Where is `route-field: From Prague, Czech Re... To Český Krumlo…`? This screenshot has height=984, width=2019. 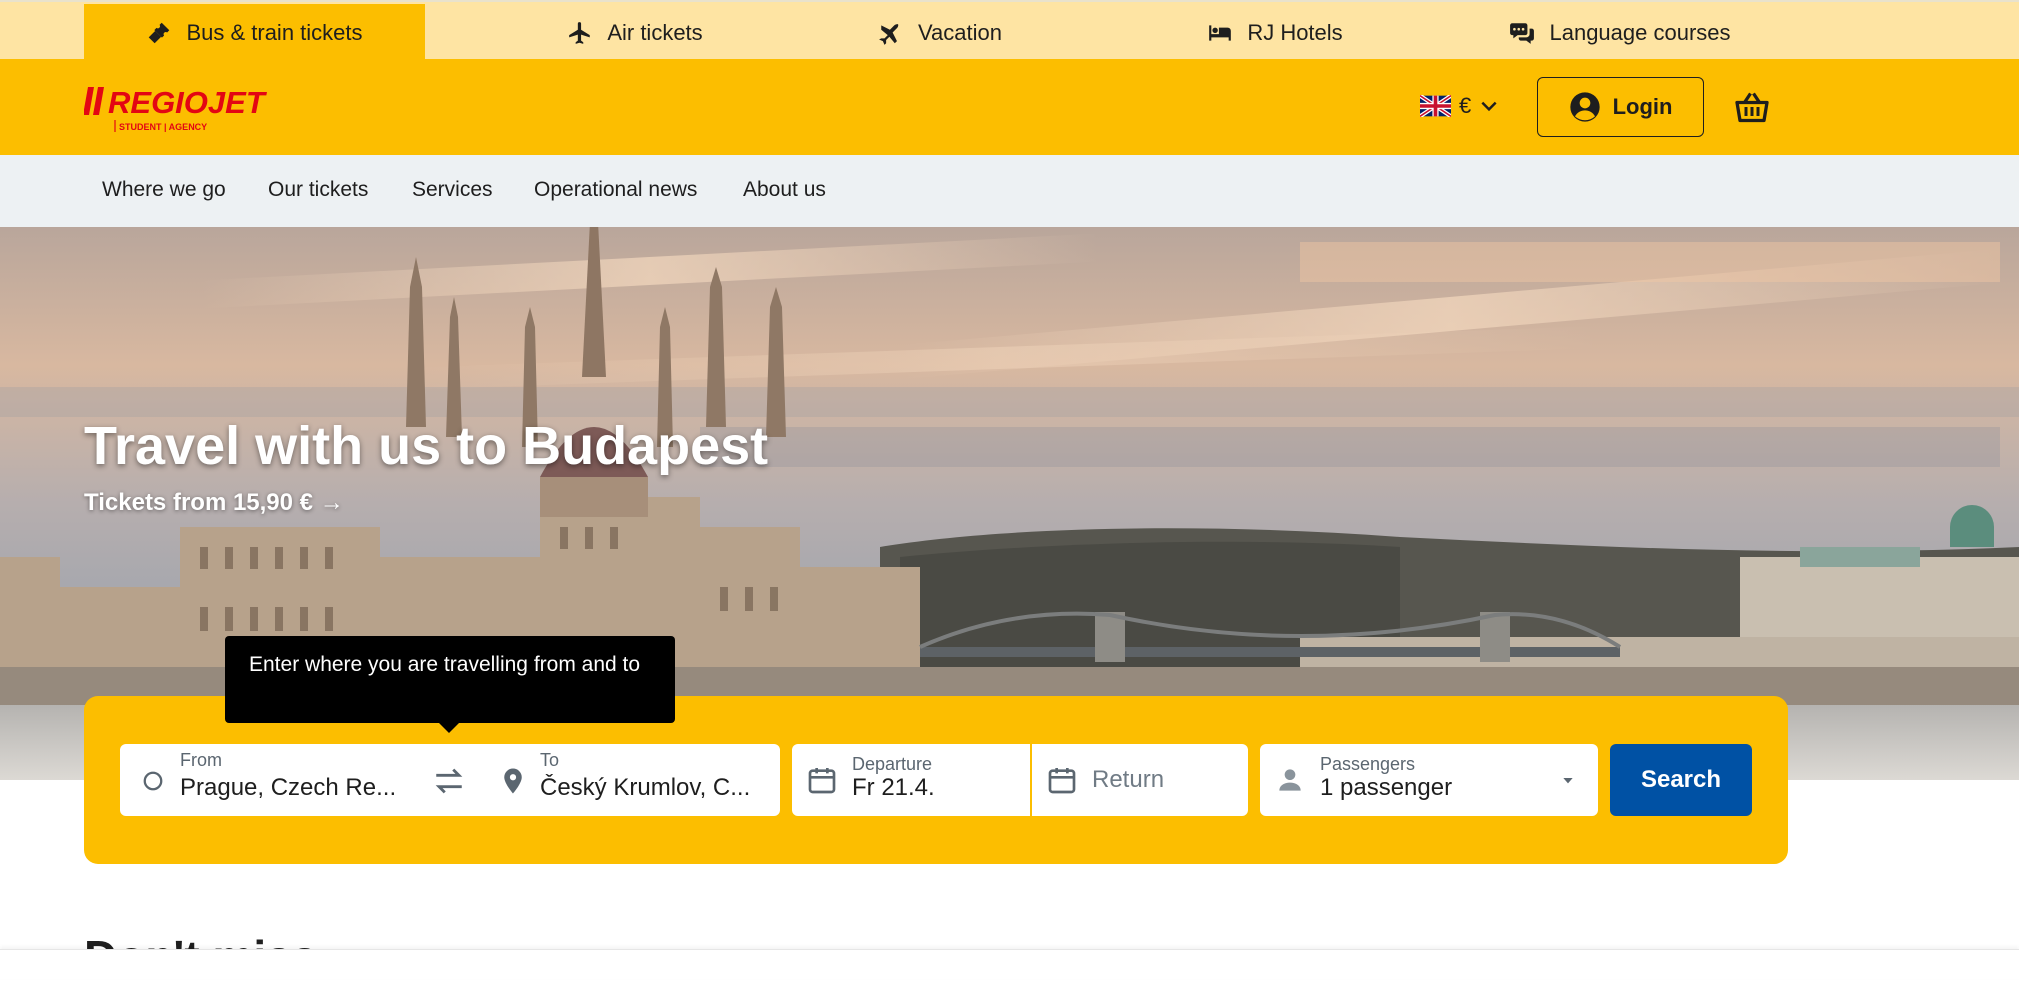
route-field: From Prague, Czech Re... To Český Krumlo… is located at coordinates (450, 780).